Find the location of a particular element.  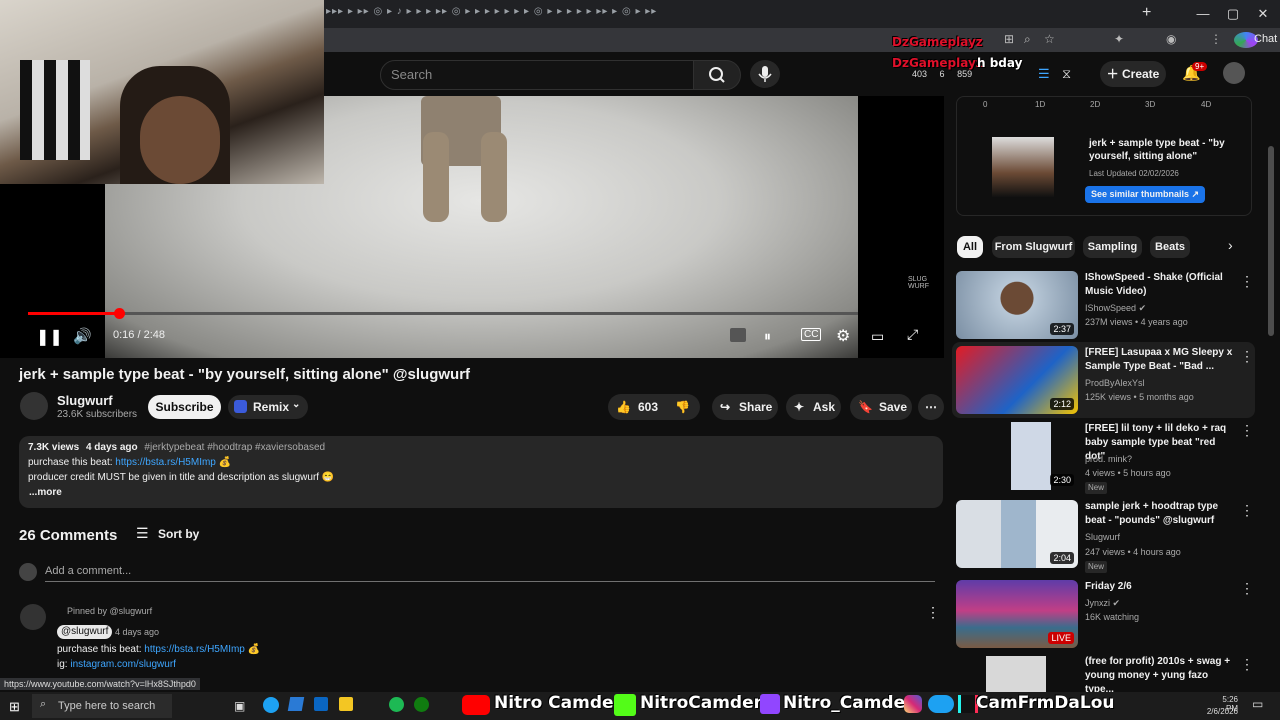

rec-thumbnail: 2:04 is located at coordinates (1017, 534).